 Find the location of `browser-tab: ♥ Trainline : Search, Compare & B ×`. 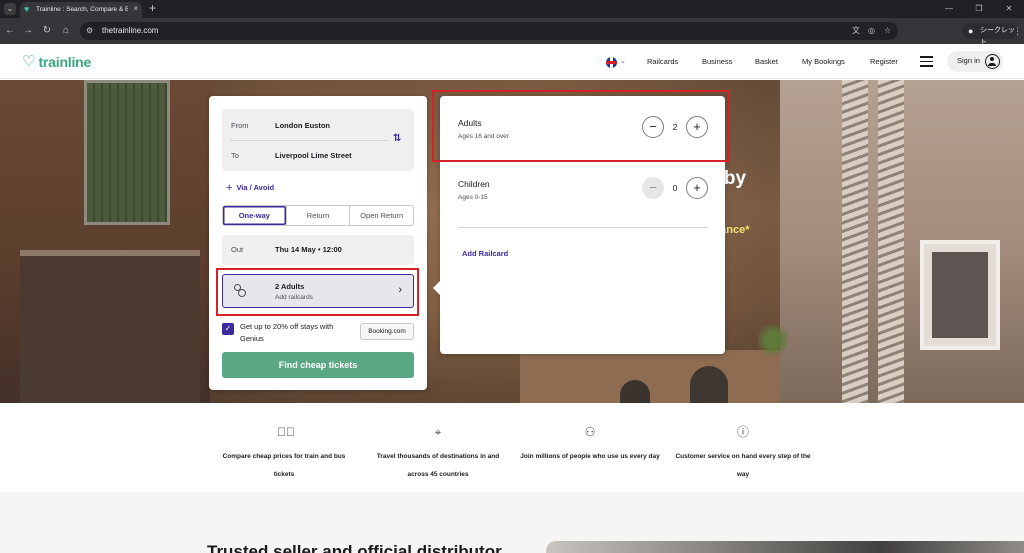

browser-tab: ♥ Trainline : Search, Compare & B × is located at coordinates (81, 10).